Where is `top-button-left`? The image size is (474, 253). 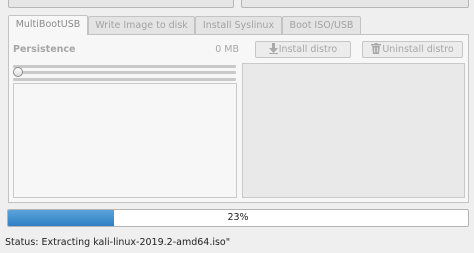 top-button-left is located at coordinates (121, 4).